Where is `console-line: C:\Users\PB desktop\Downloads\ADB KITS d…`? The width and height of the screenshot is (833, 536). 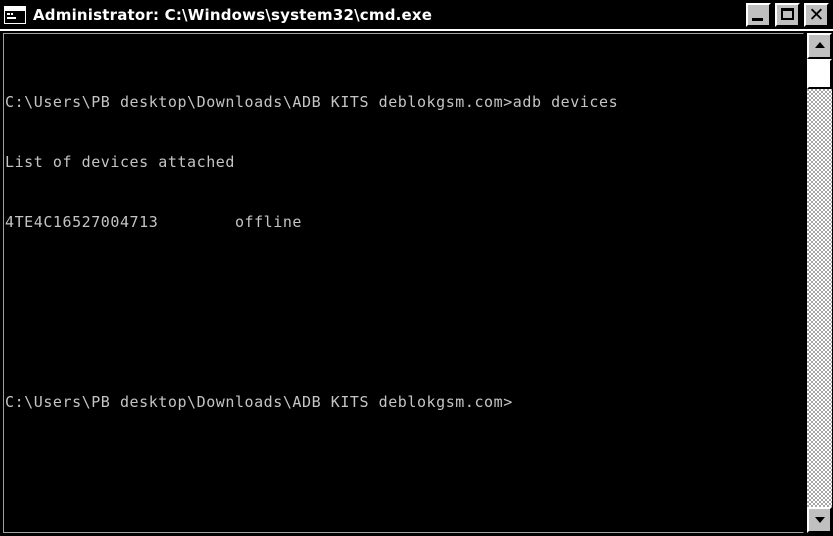 console-line: C:\Users\PB desktop\Downloads\ADB KITS d… is located at coordinates (312, 102).